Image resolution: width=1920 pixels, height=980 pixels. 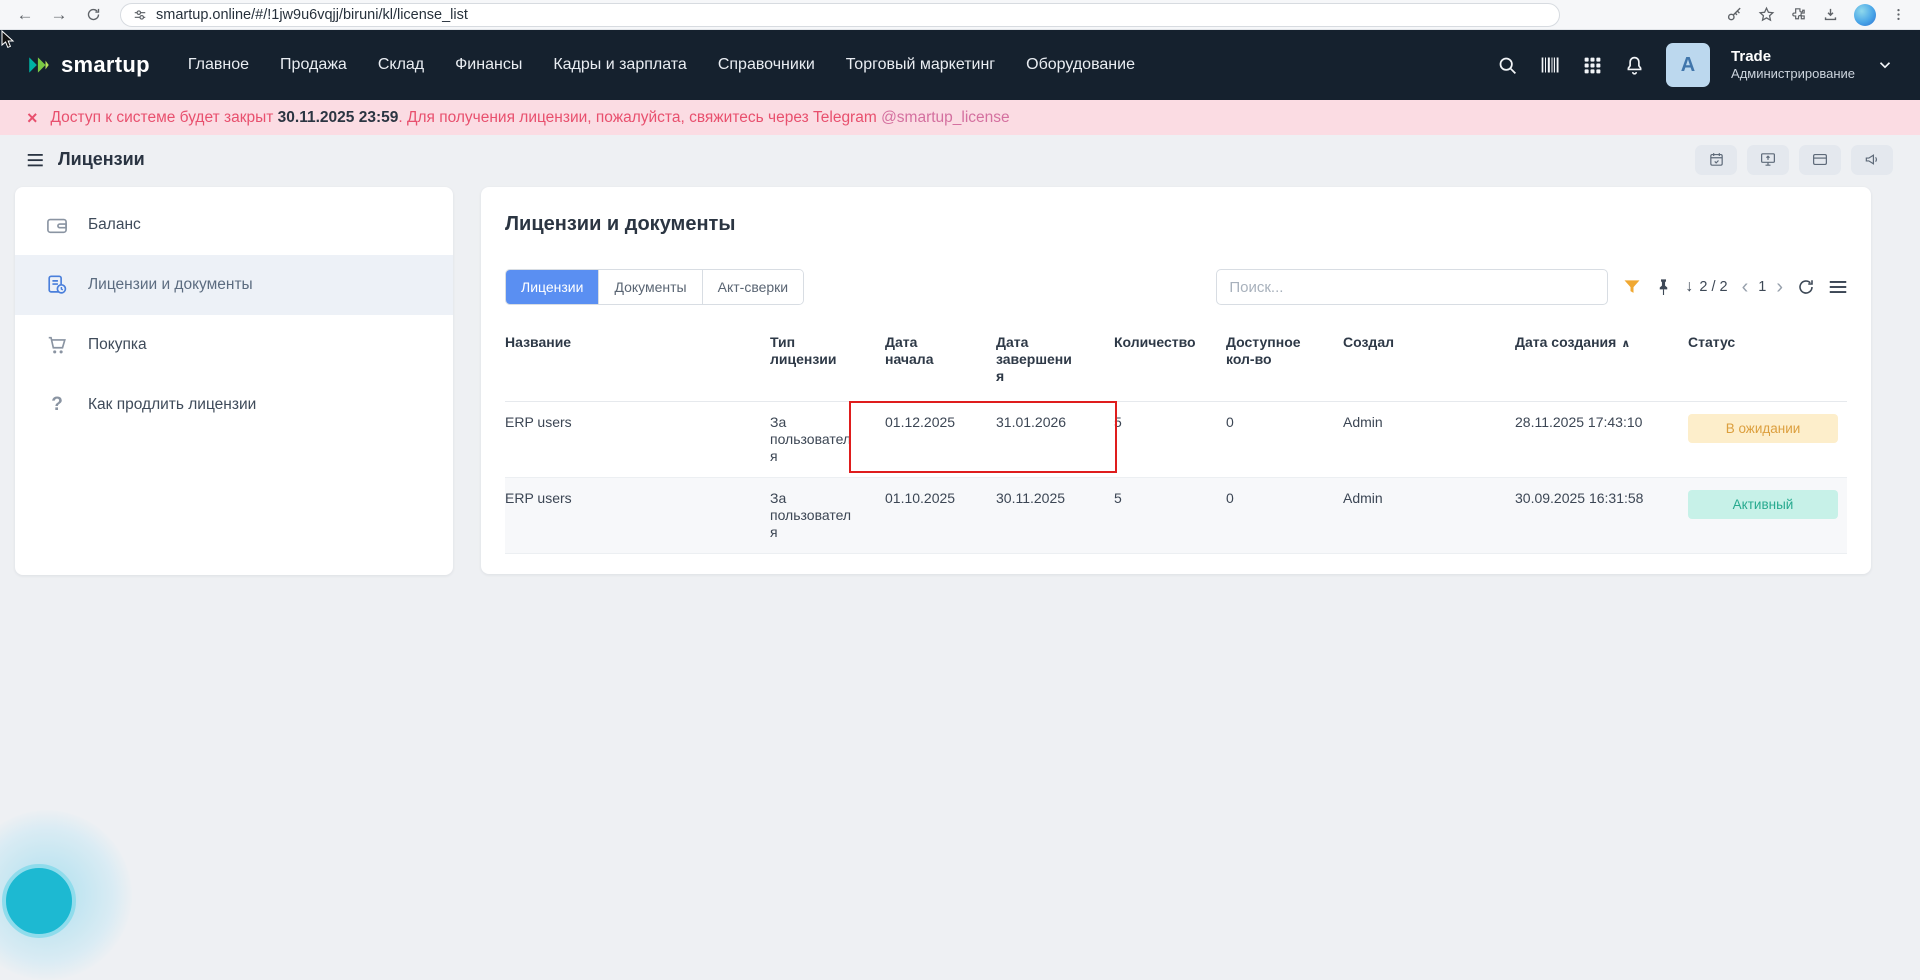 I want to click on cell-license-type: За пользователя, so click(x=827, y=515).